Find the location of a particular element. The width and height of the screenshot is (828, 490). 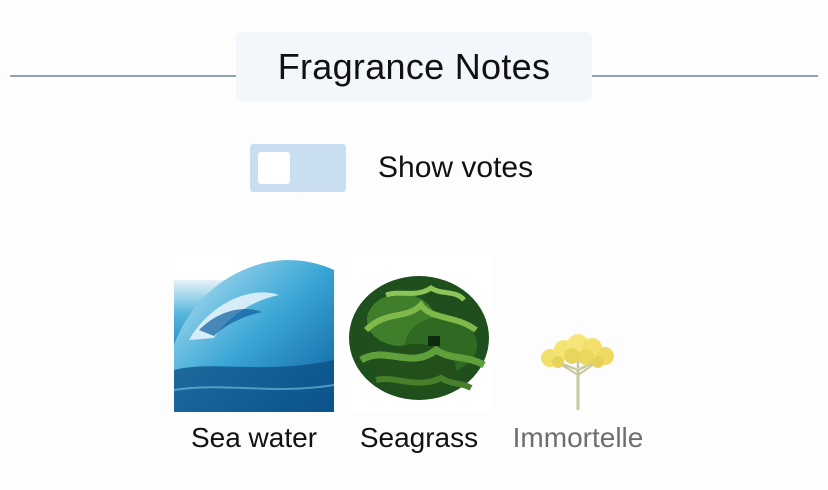

note-immortelle: Immortelle is located at coordinates (578, 352).